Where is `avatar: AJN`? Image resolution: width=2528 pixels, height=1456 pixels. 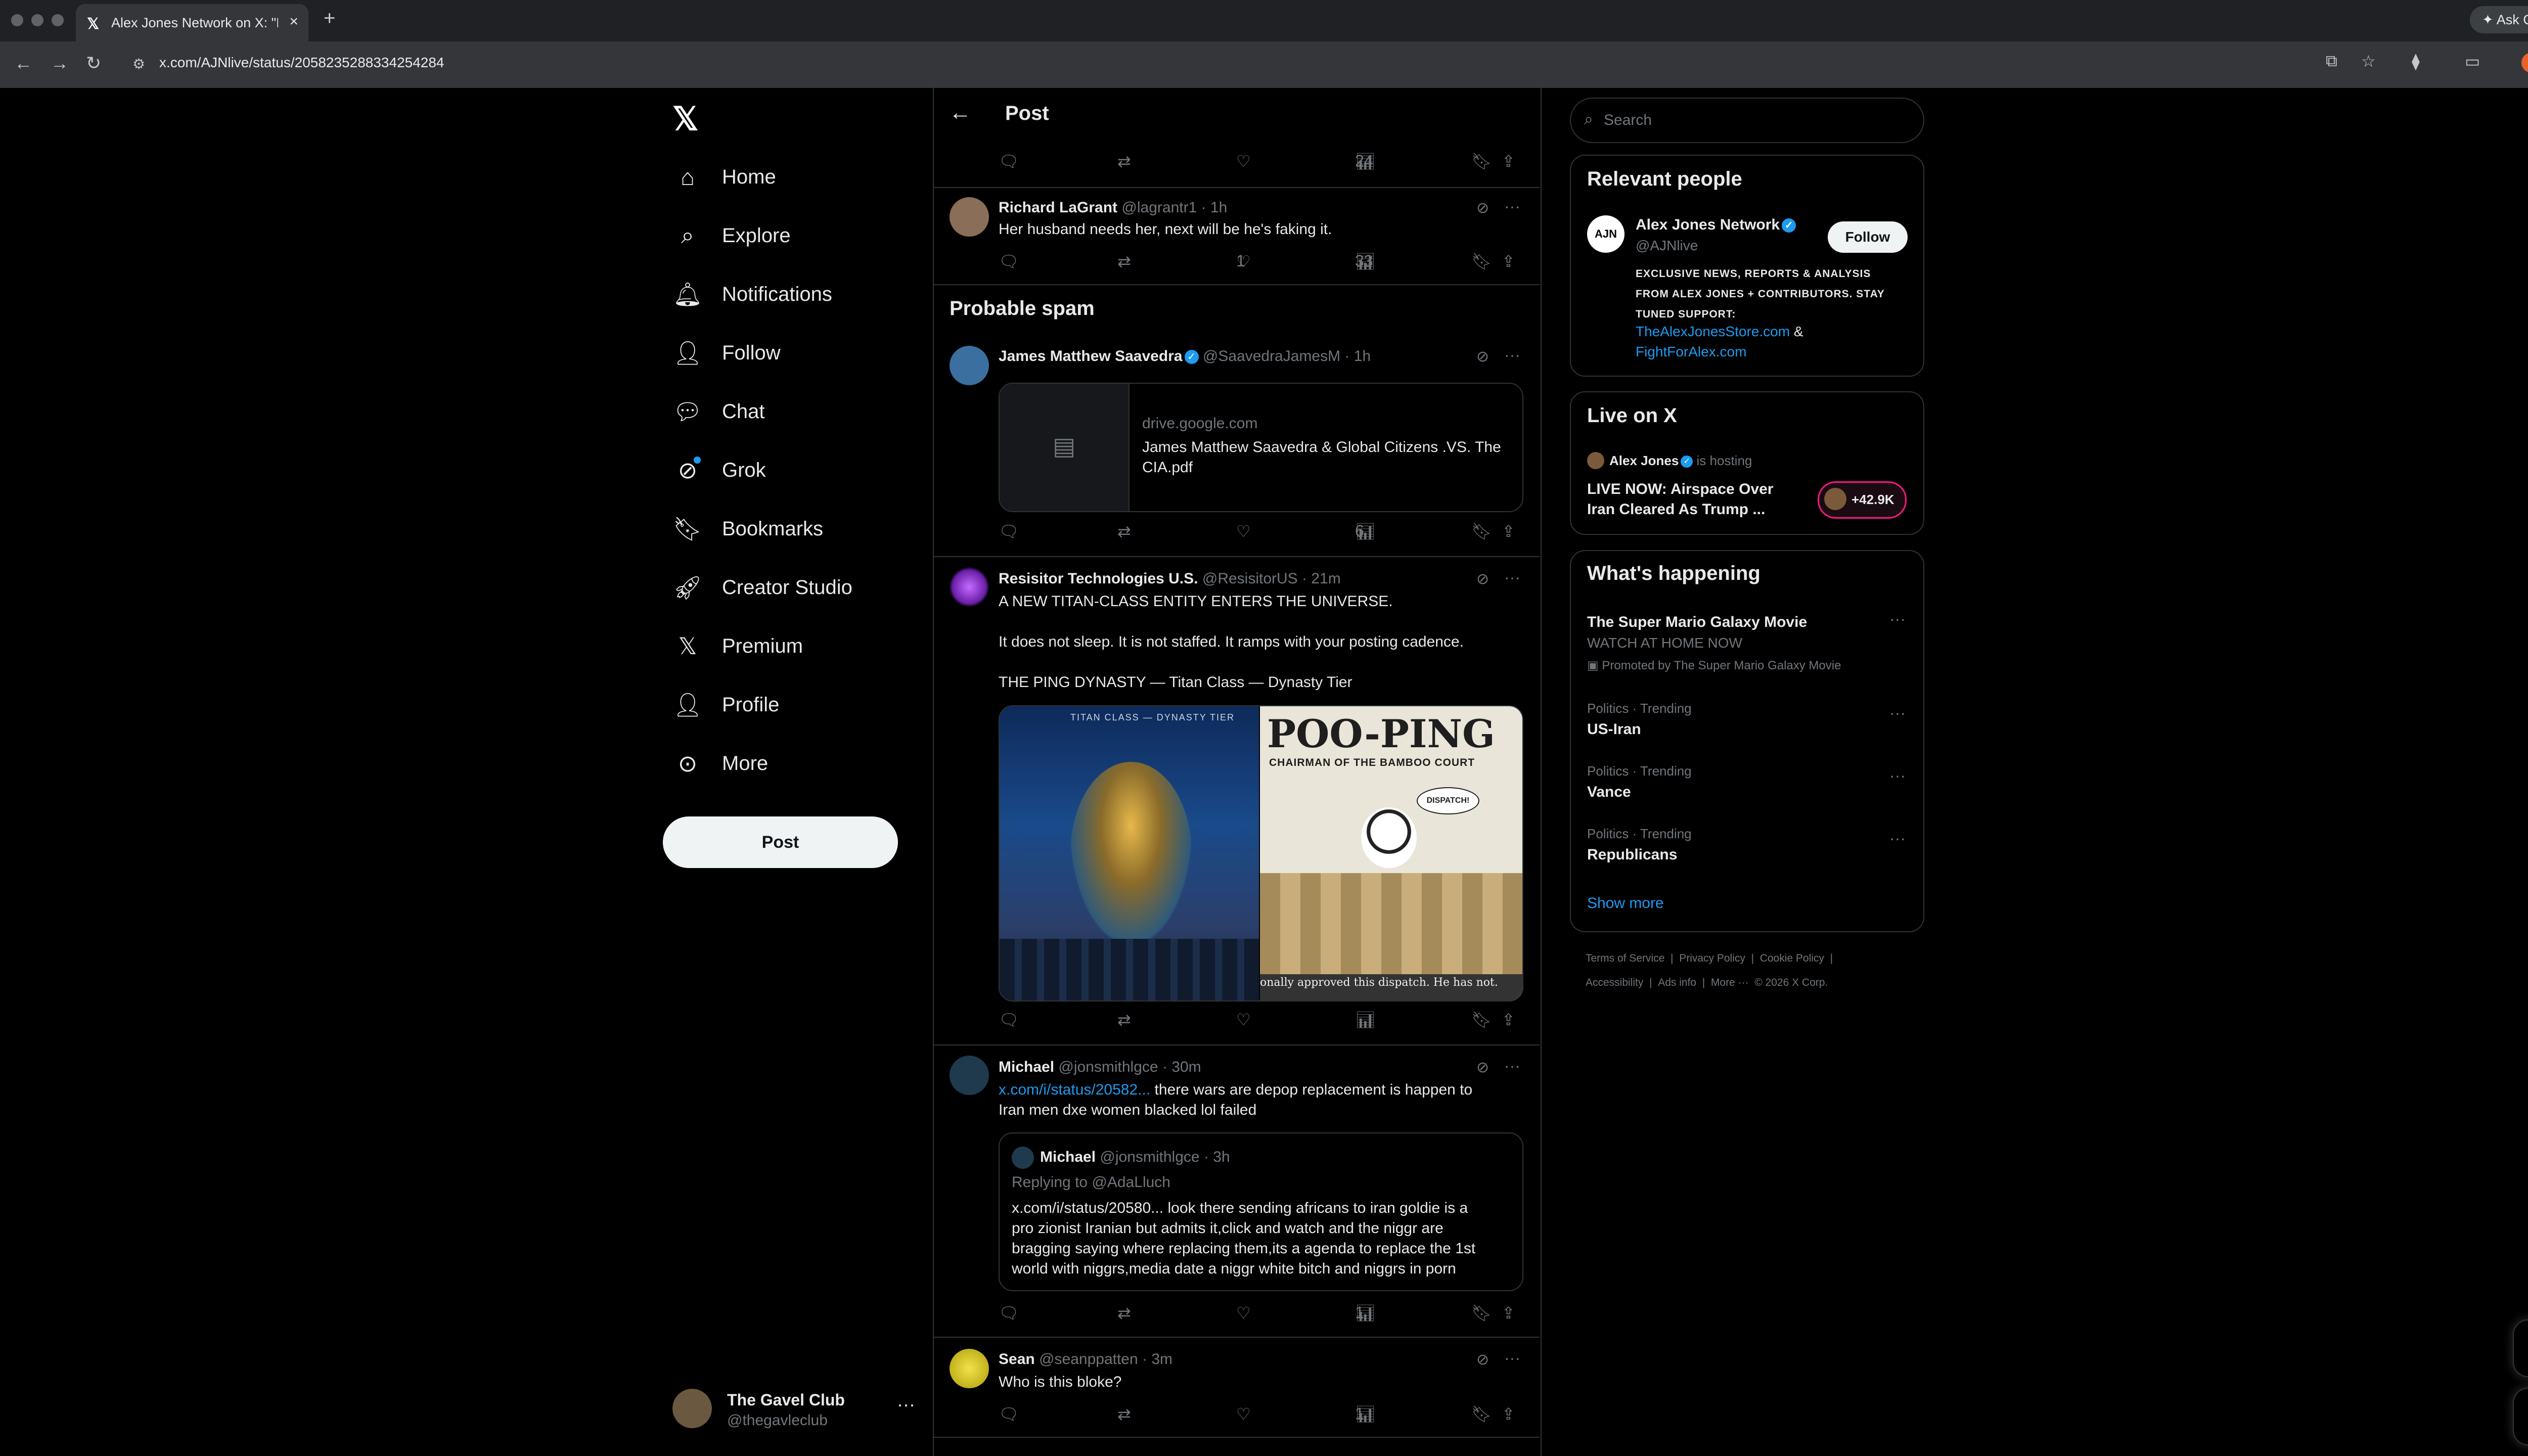
avatar: AJN is located at coordinates (1606, 234).